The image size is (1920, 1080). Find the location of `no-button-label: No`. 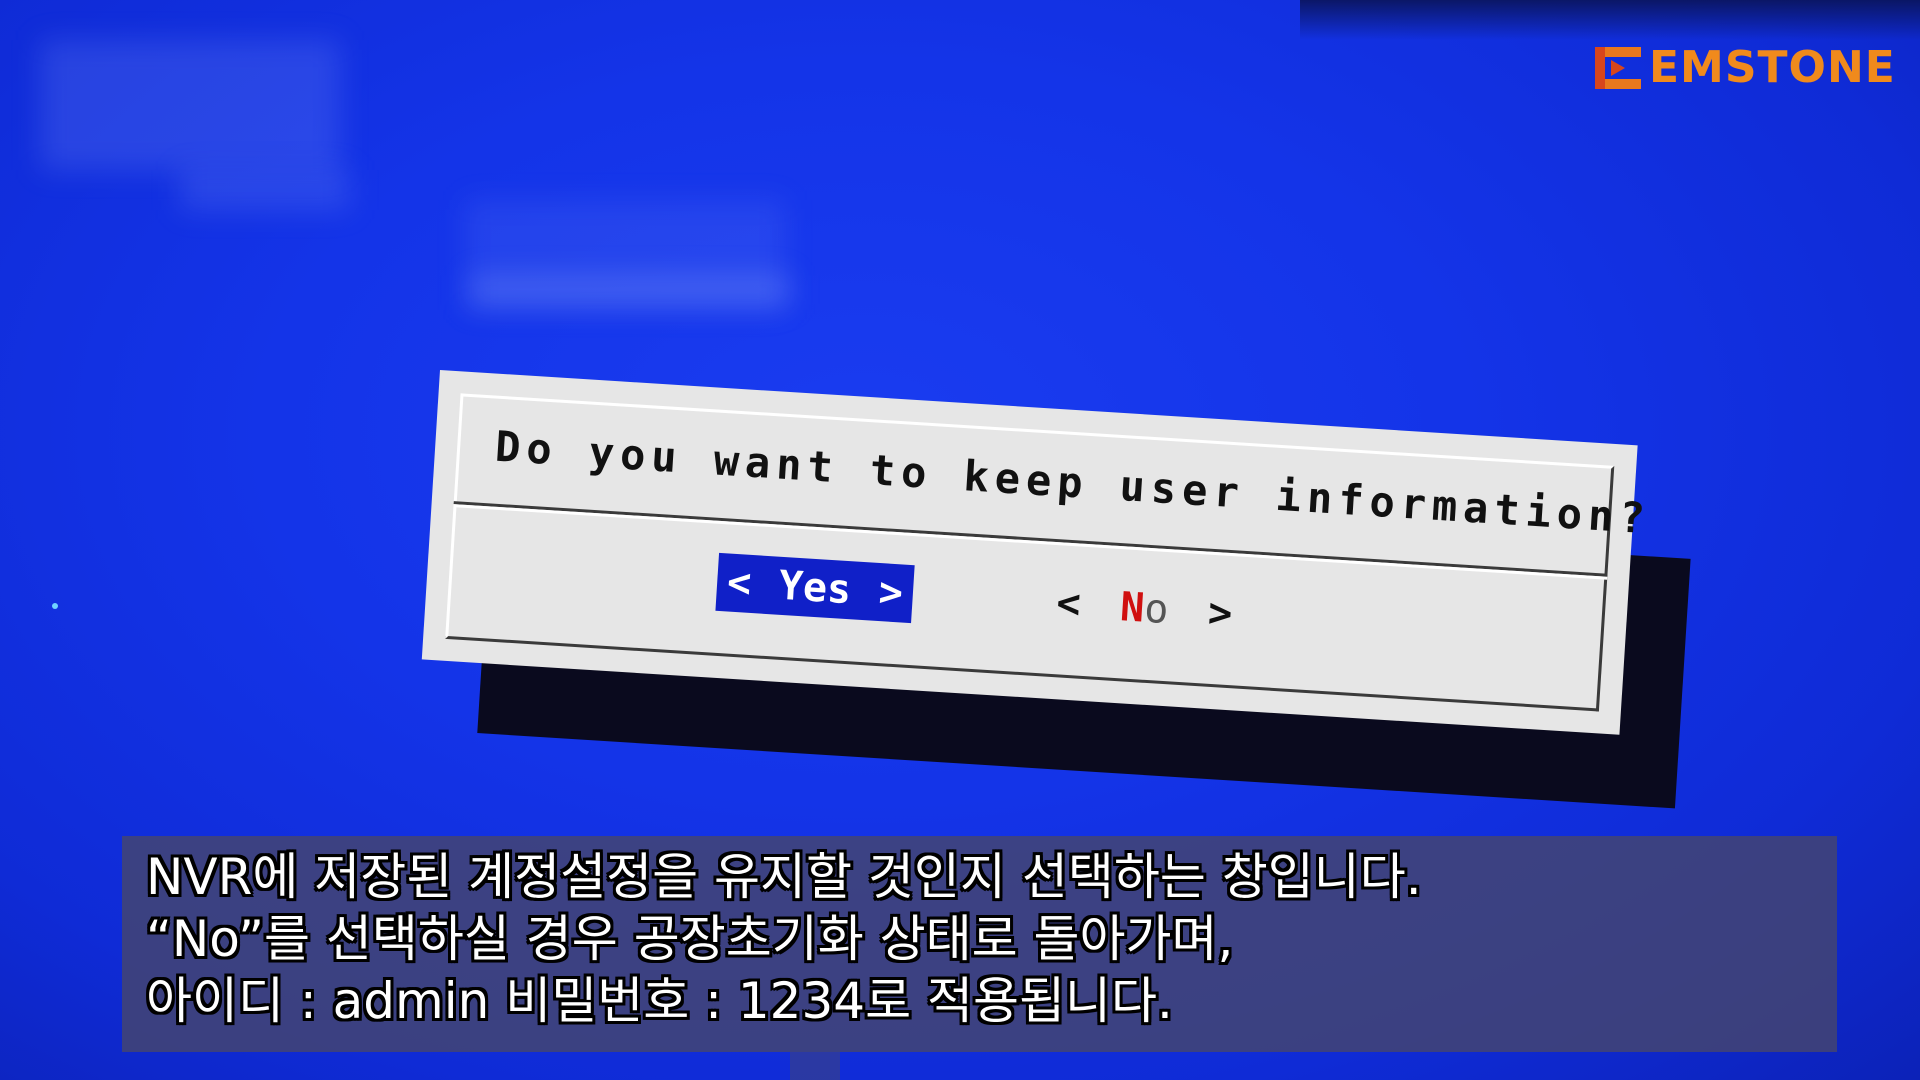

no-button-label: No is located at coordinates (1144, 608).